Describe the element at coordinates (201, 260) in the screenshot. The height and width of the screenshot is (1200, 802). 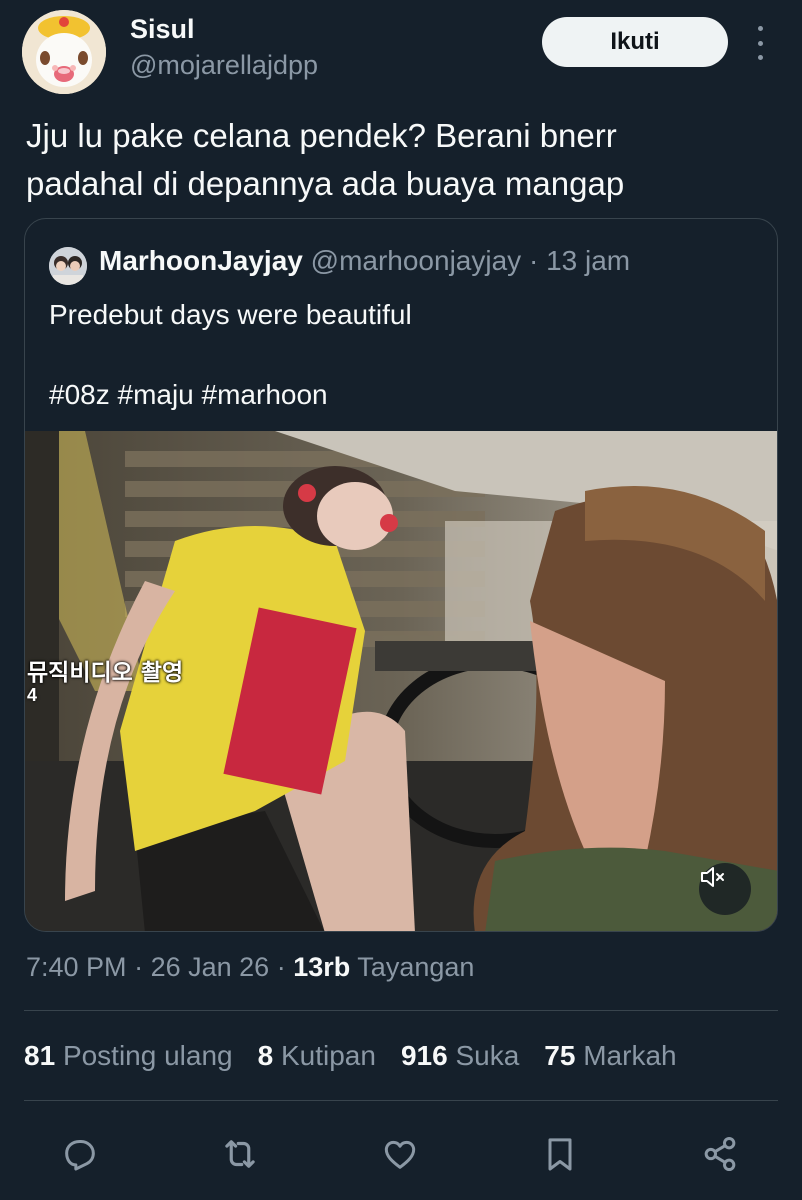
I see `quoted-author-name: MarhoonJayjay` at that location.